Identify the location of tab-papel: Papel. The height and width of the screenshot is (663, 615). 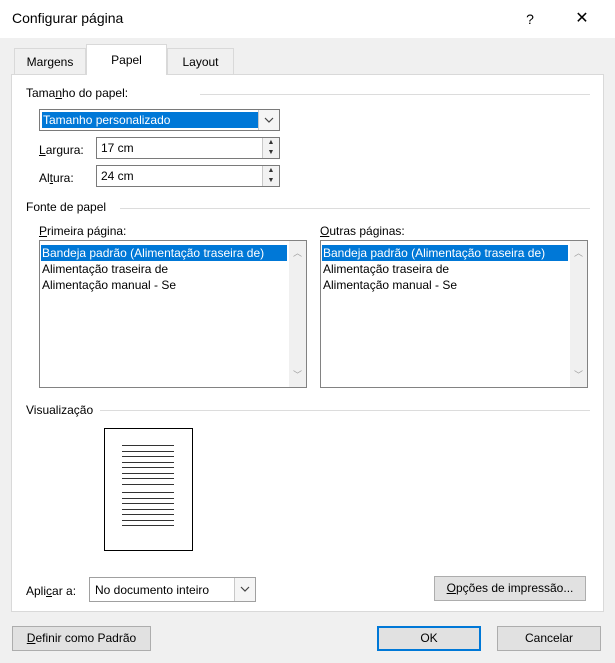
(126, 59).